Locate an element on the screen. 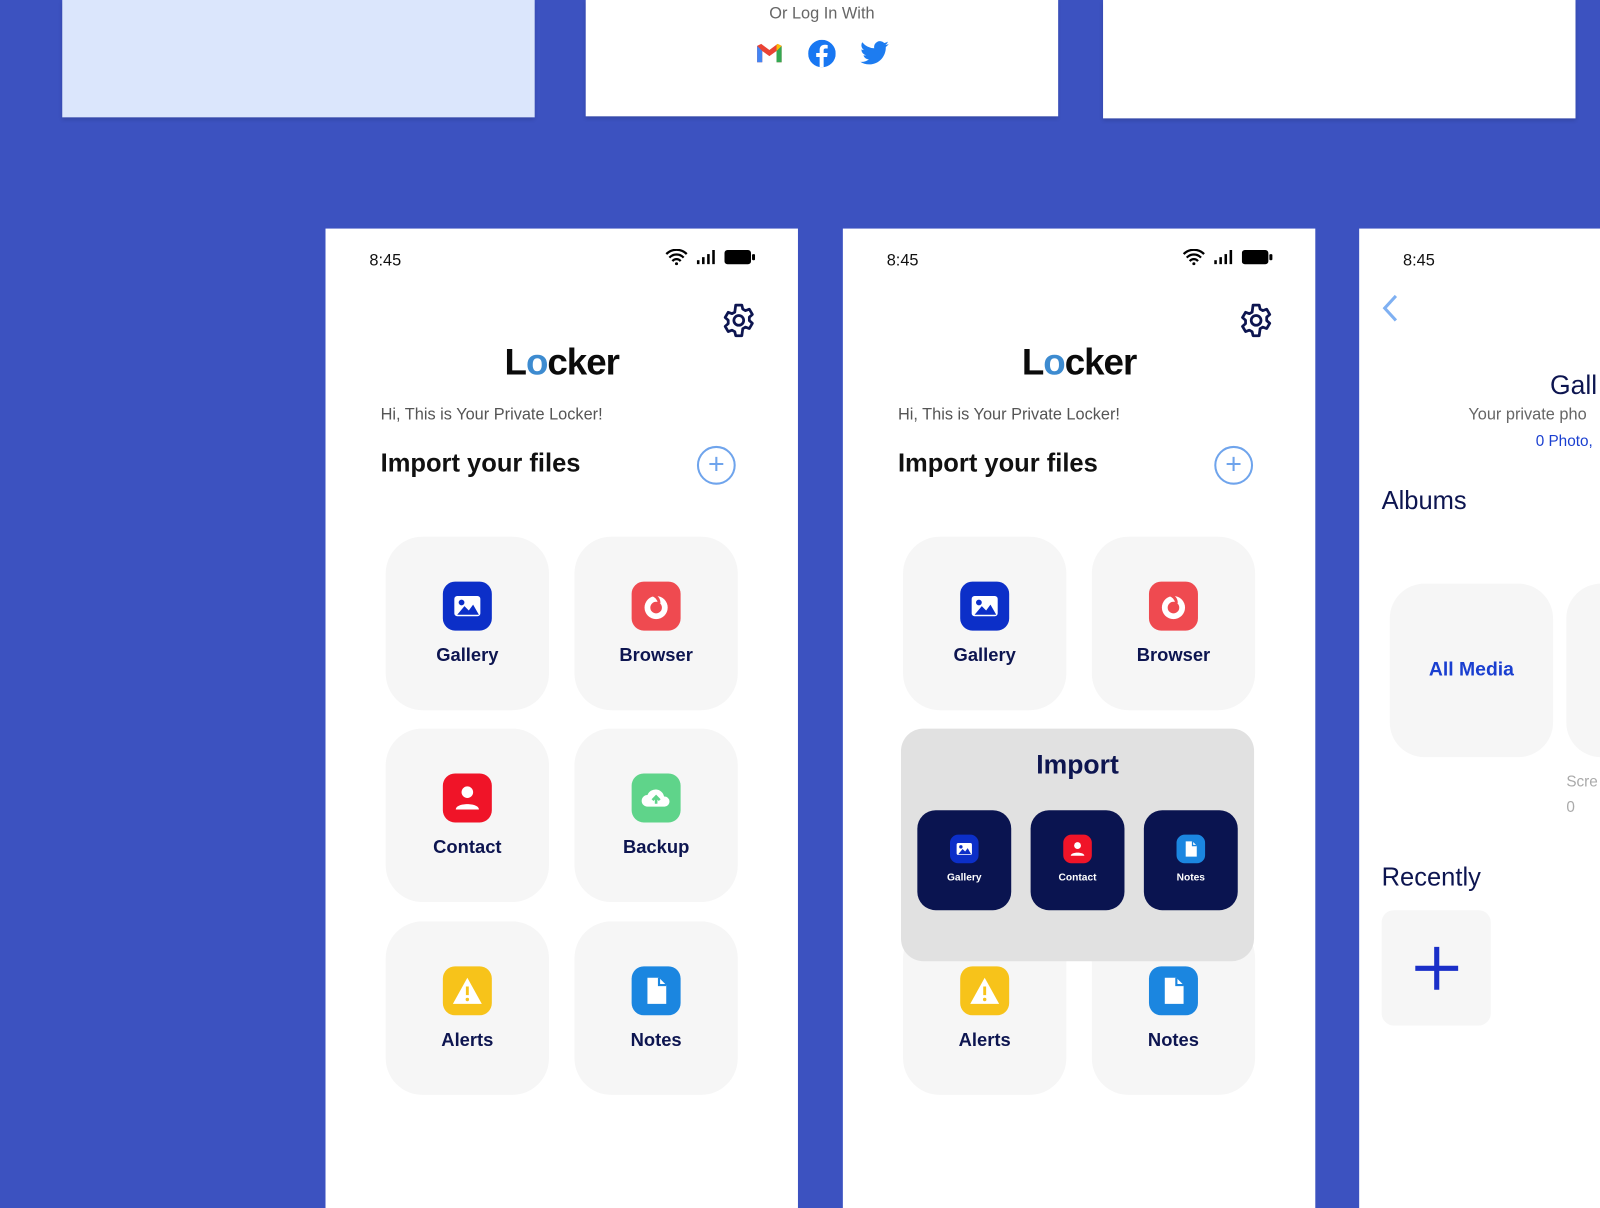 This screenshot has width=1600, height=1208. tile-backup: Backup is located at coordinates (656, 815).